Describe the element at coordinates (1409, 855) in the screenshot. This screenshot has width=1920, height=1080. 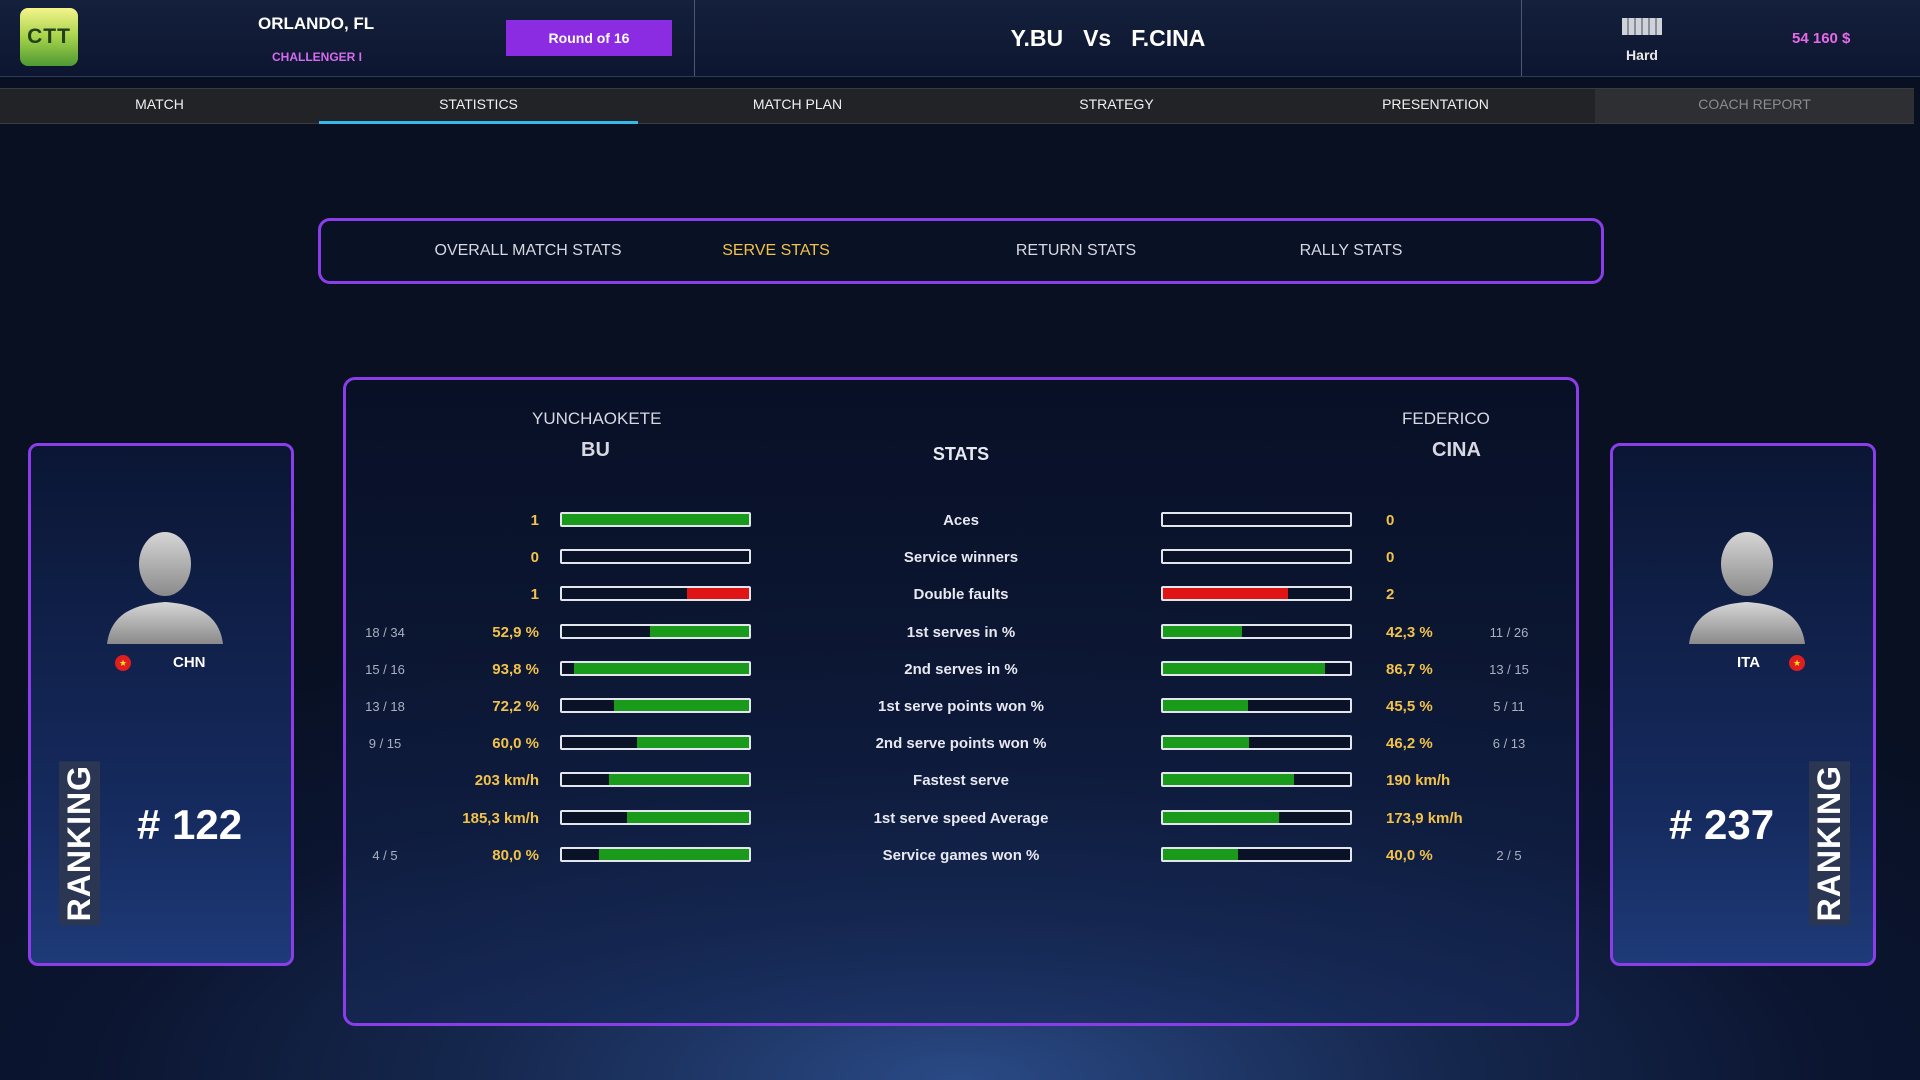
I see `right-stat-value: 40,0 %` at that location.